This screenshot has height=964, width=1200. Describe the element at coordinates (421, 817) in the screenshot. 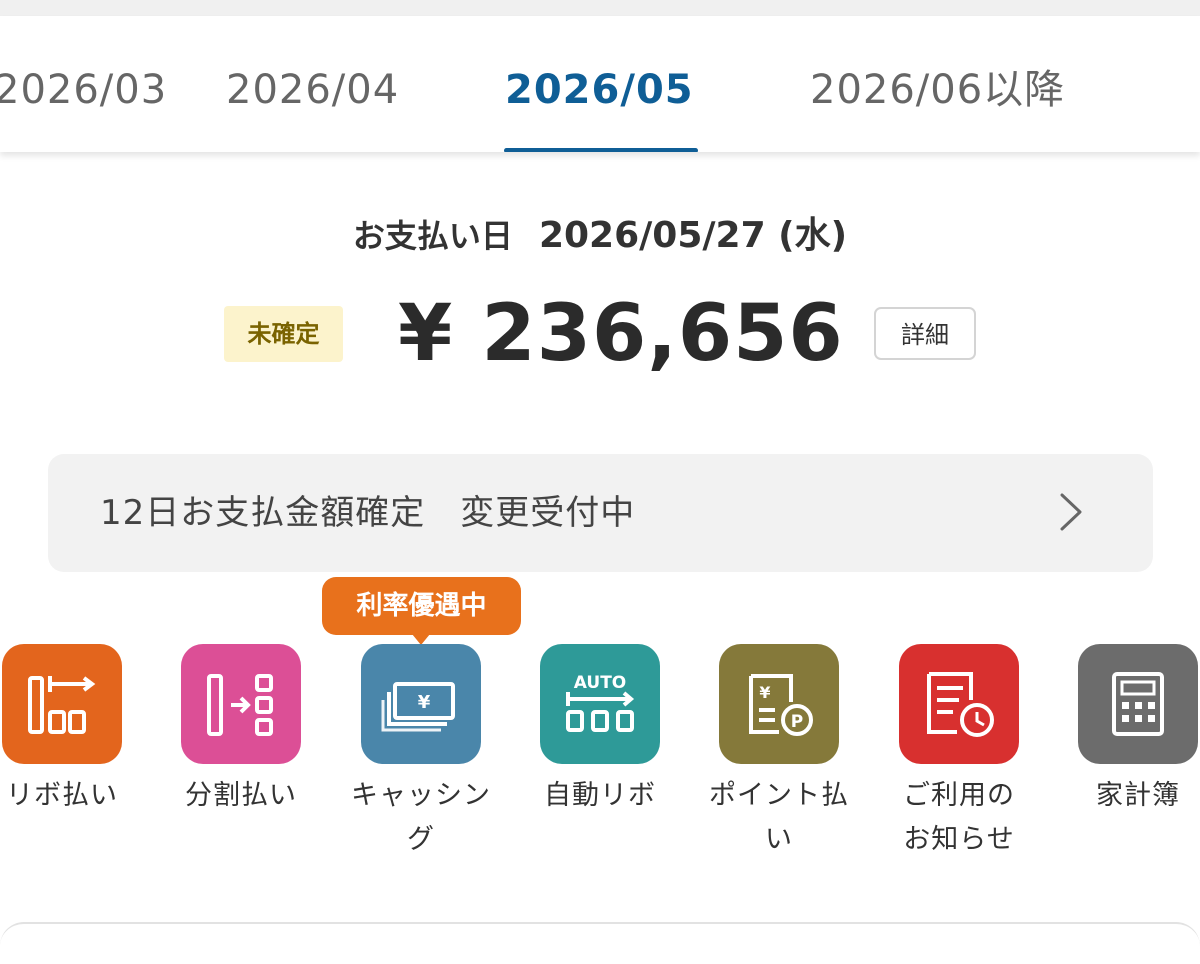

I see `menu-label: キャッシング` at that location.